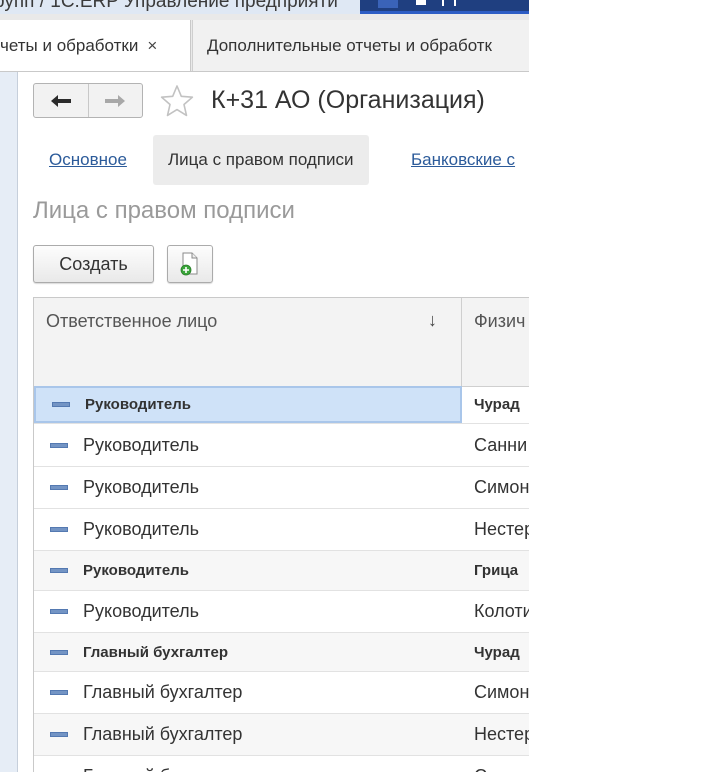 The image size is (728, 772). What do you see at coordinates (281, 405) in the screenshot?
I see `table-row: Руководитель Чурад` at bounding box center [281, 405].